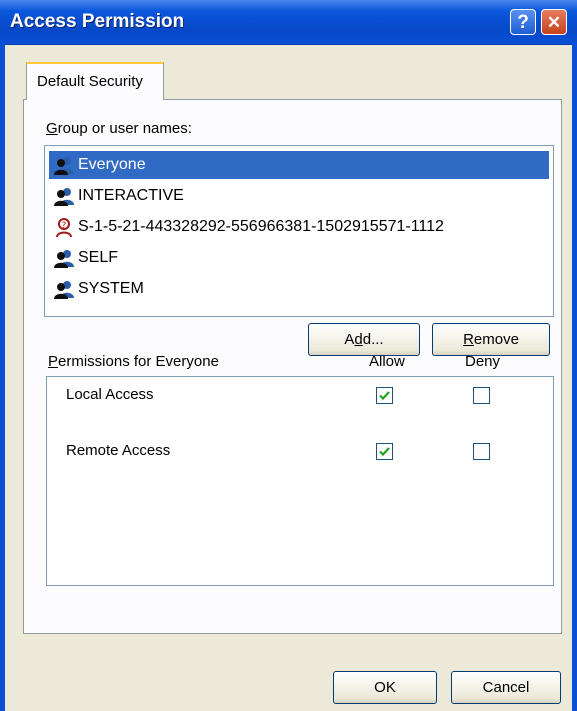 The height and width of the screenshot is (711, 577). Describe the element at coordinates (138, 361) in the screenshot. I see `permissions-label-rest: ermissions for Everyone` at that location.